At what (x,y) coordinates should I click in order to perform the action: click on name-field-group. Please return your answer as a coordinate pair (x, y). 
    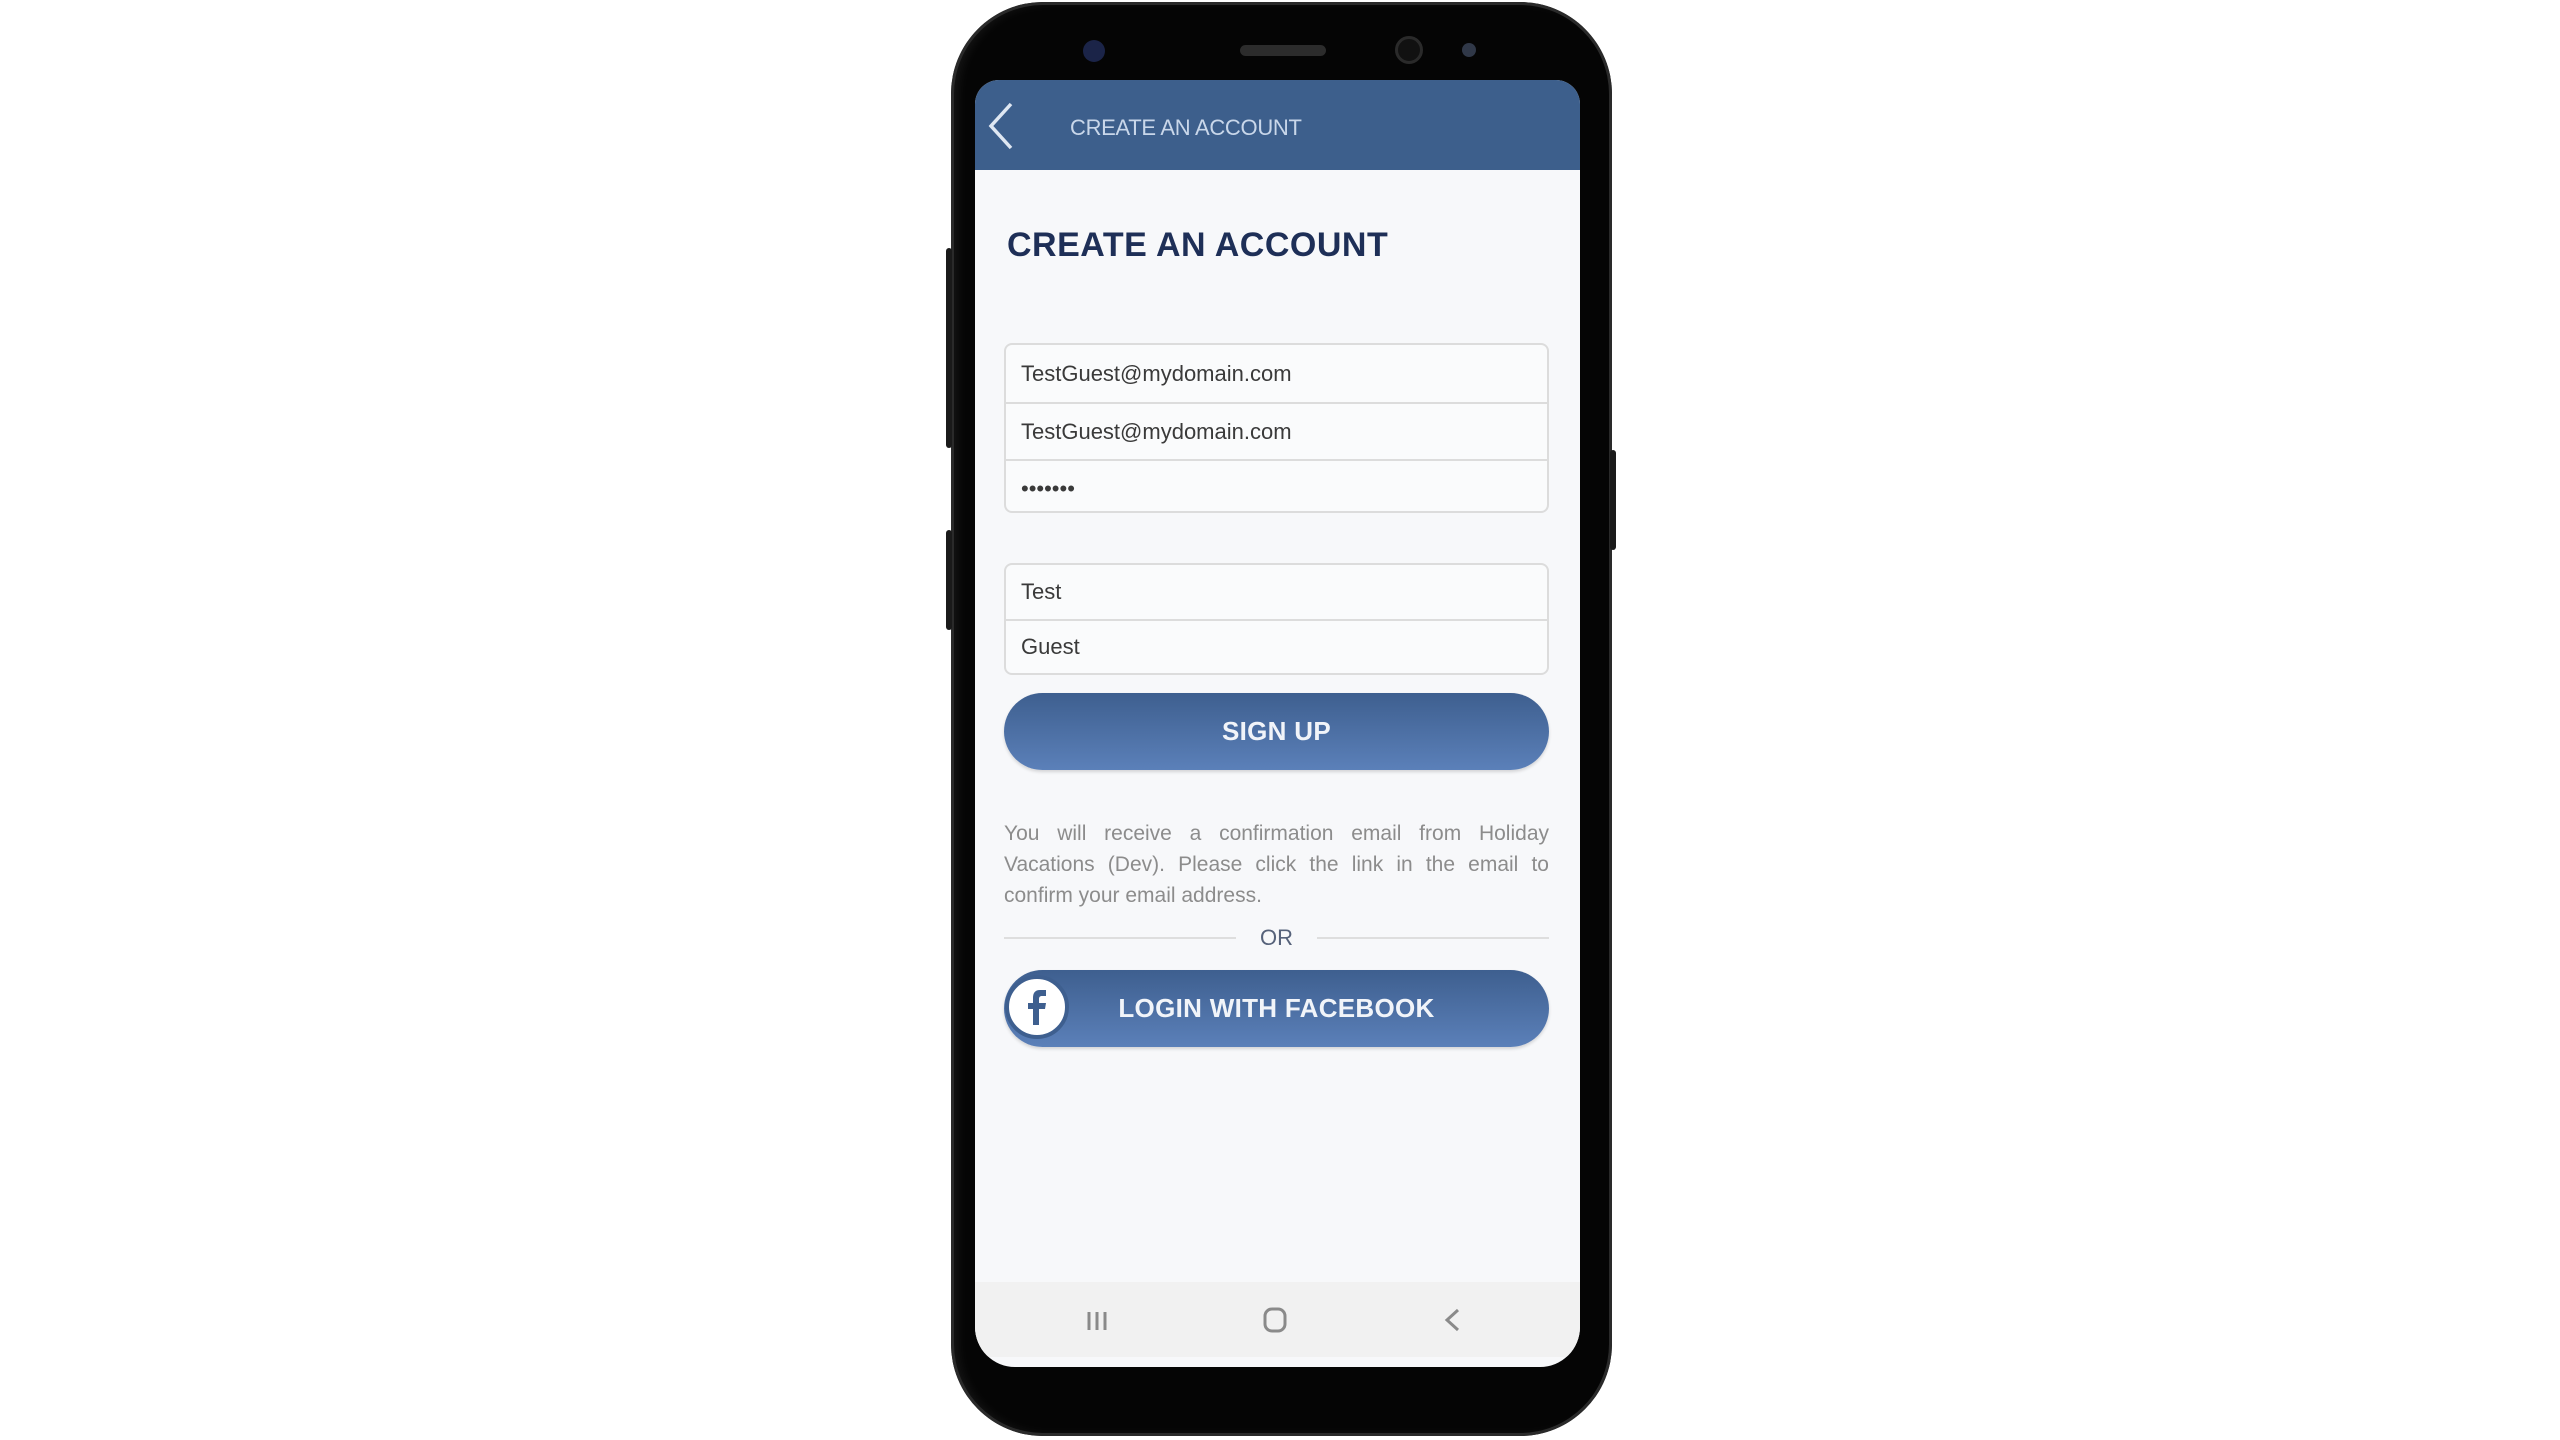
    Looking at the image, I should click on (1276, 619).